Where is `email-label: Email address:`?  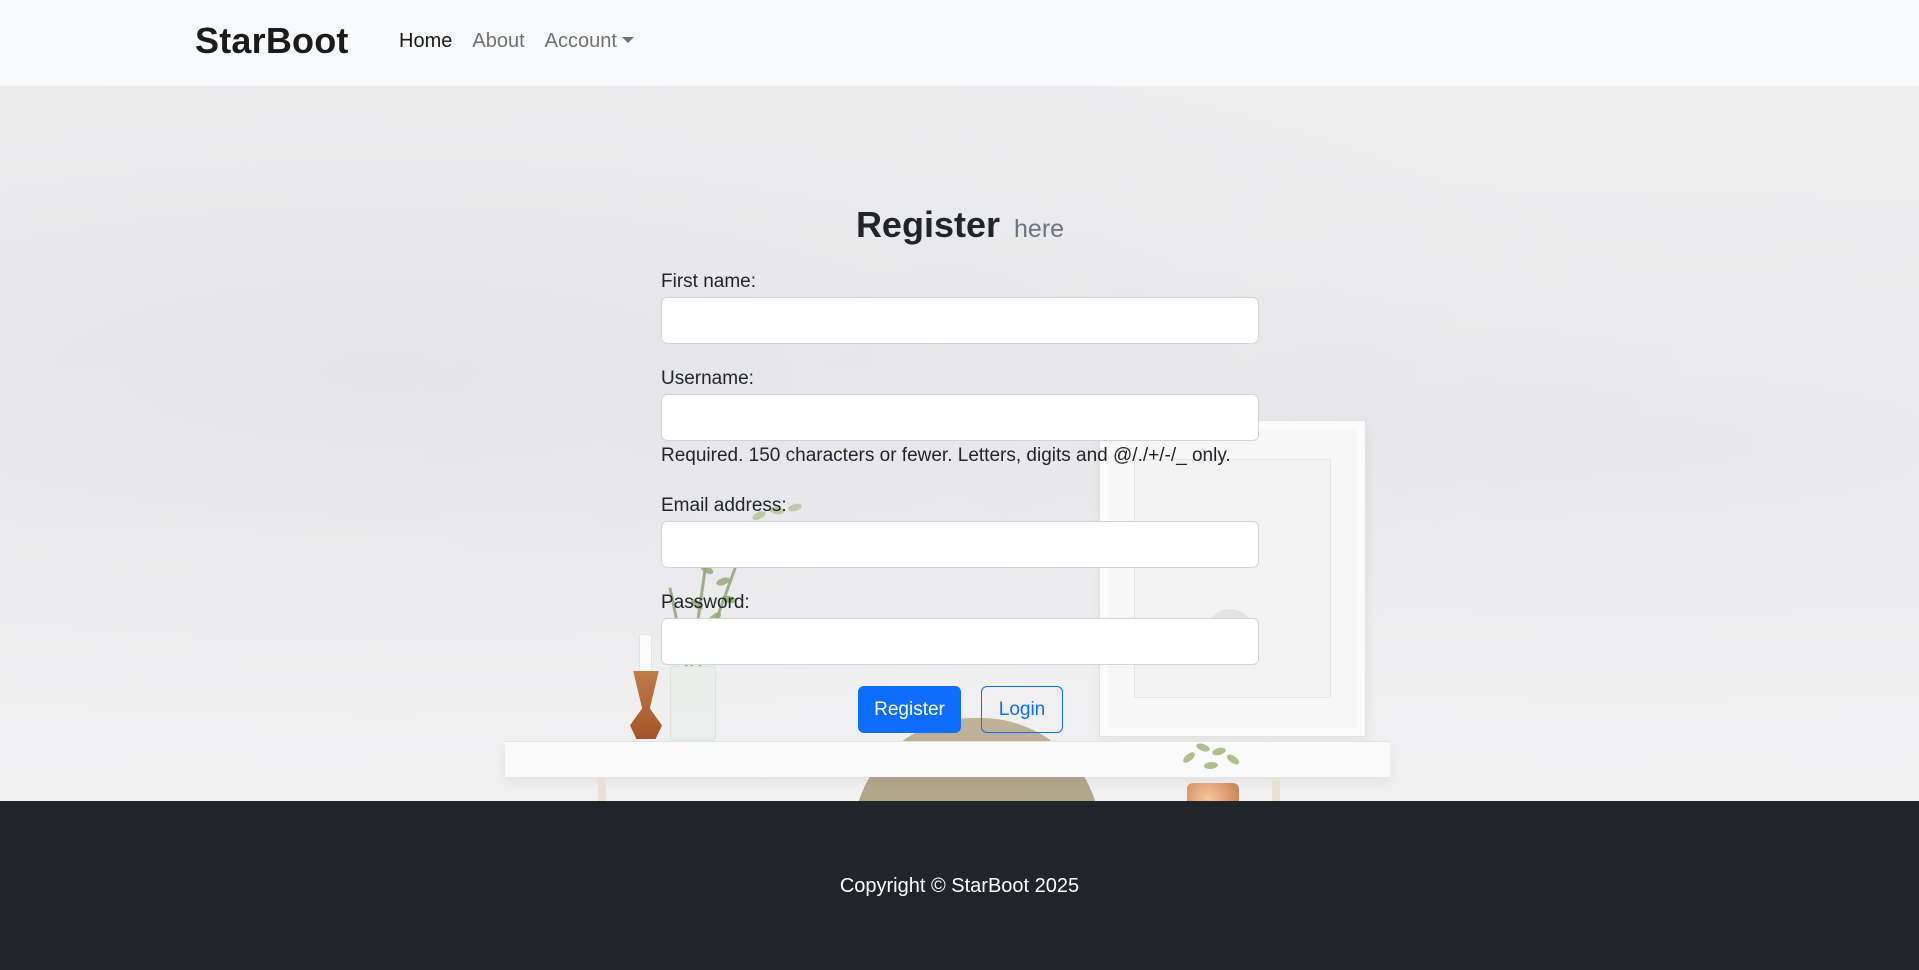
email-label: Email address: is located at coordinates (724, 505).